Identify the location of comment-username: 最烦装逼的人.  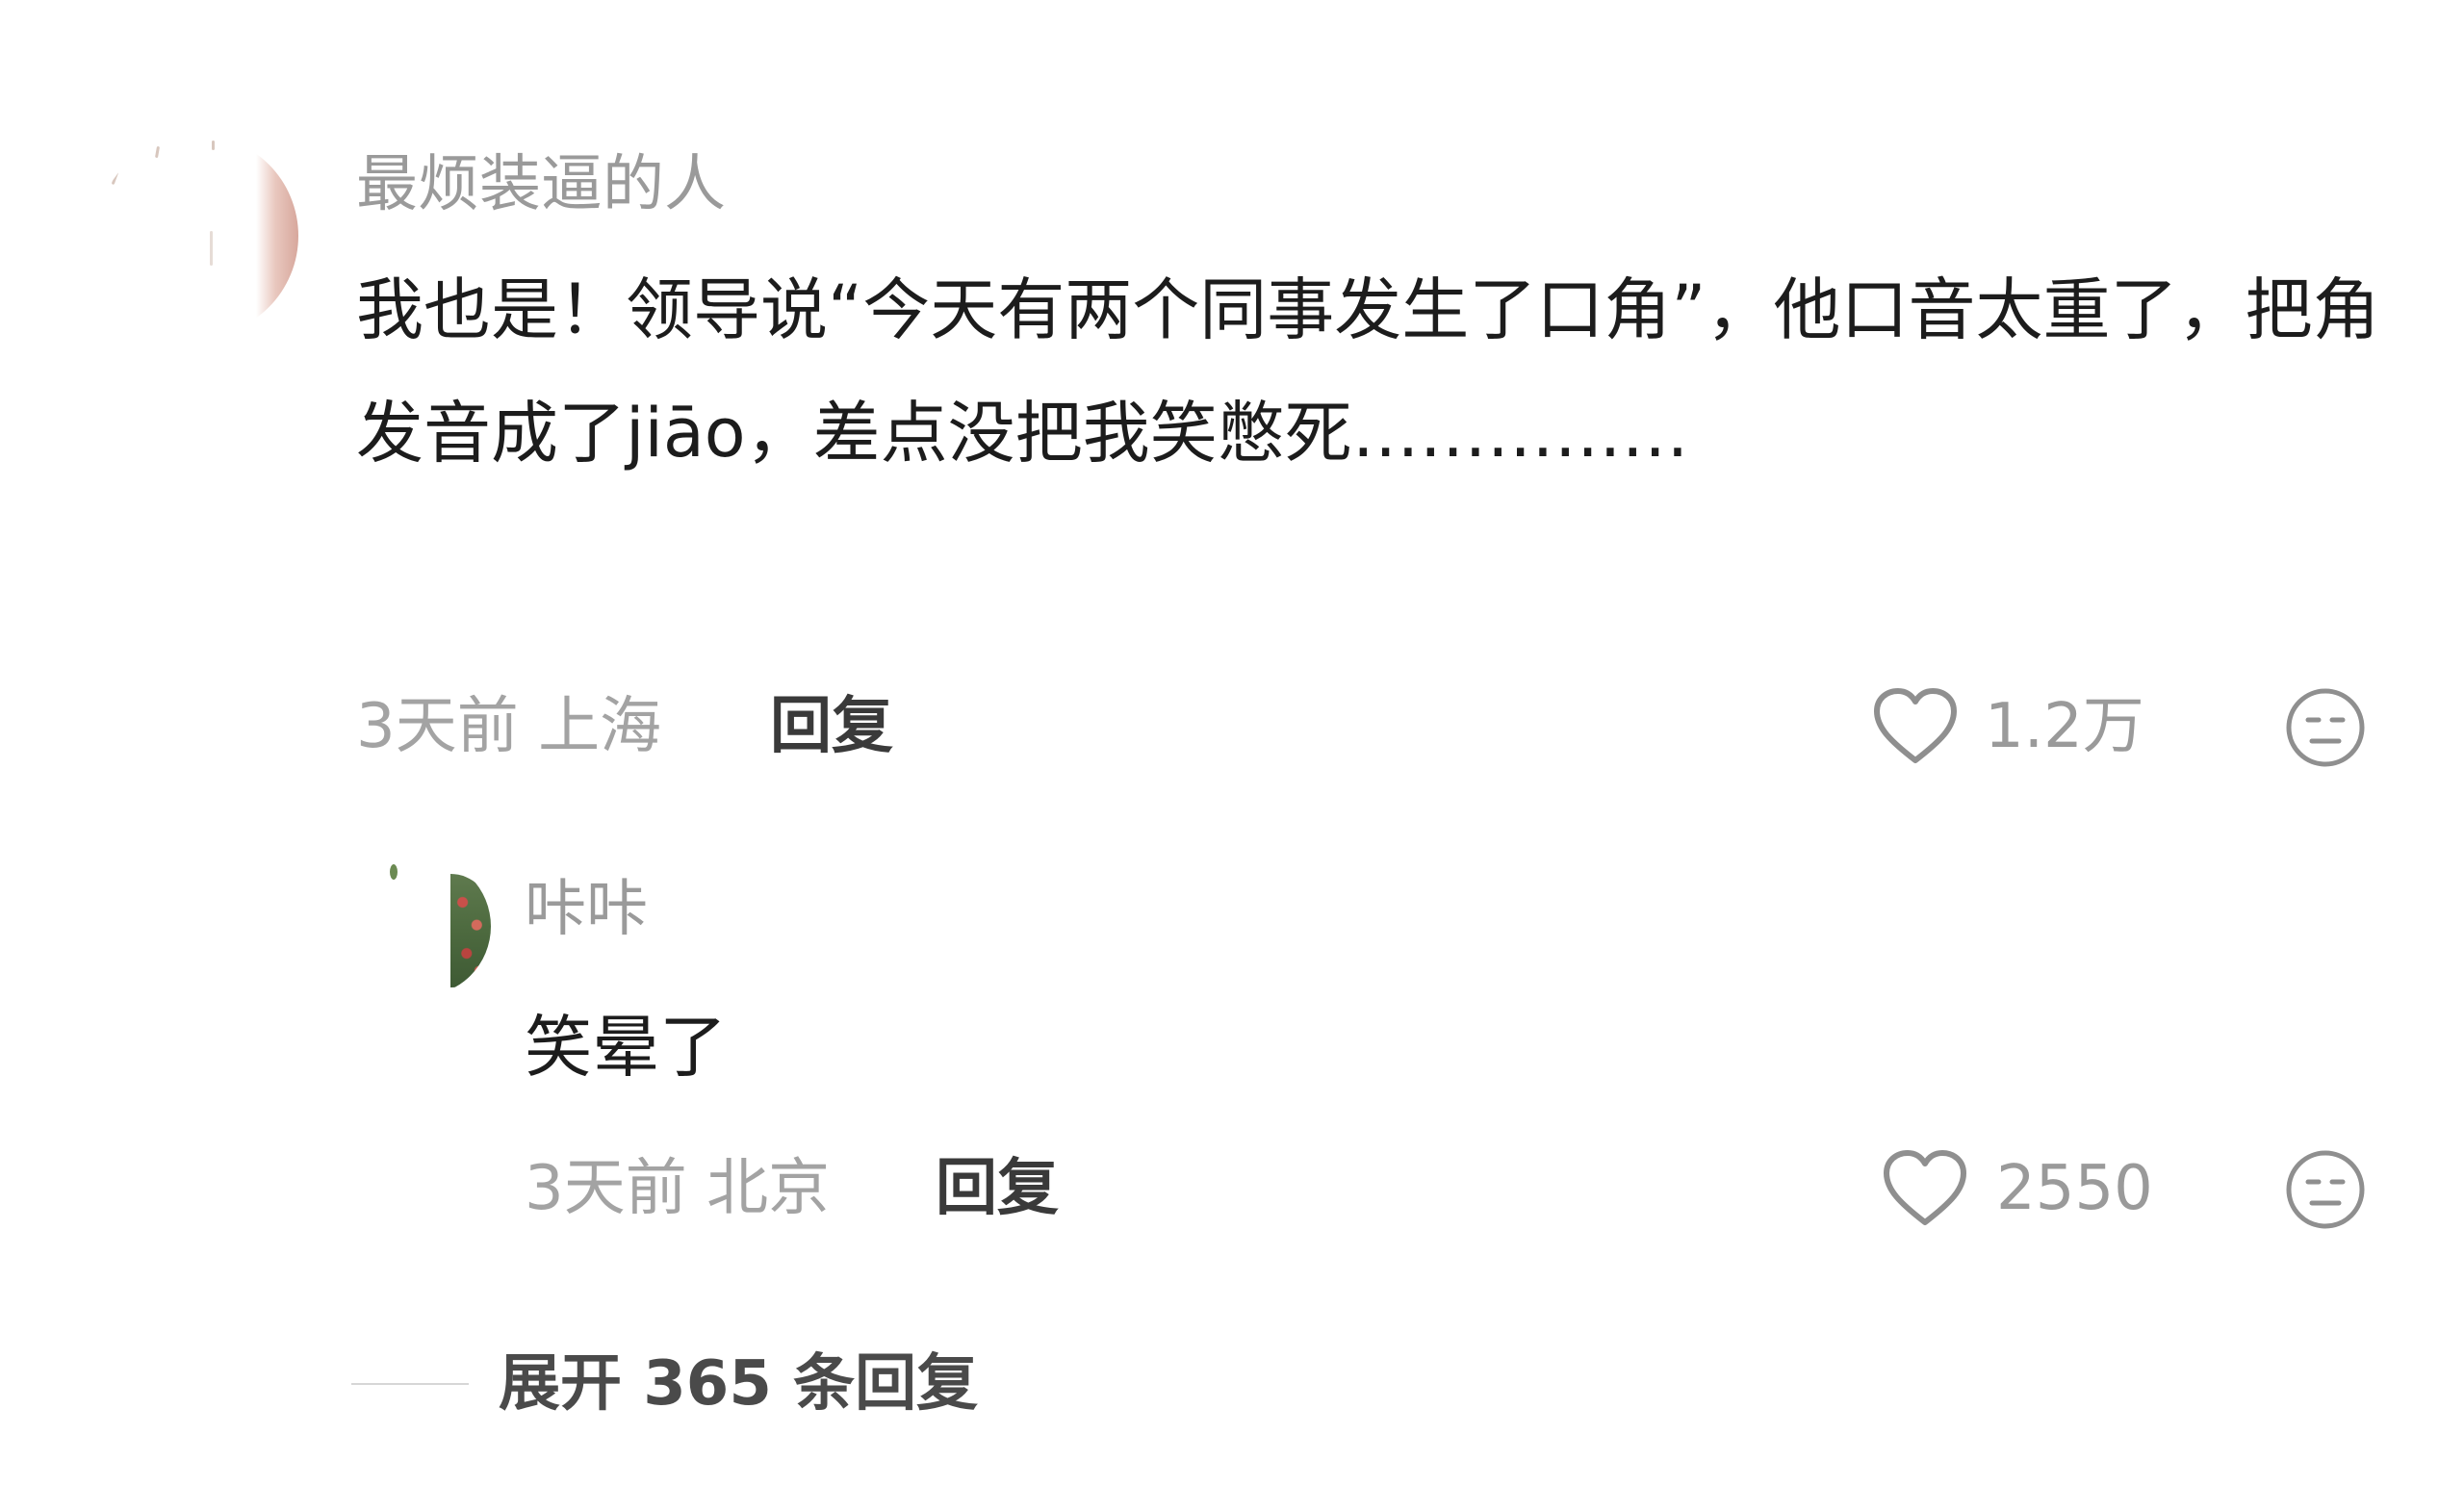
(541, 185).